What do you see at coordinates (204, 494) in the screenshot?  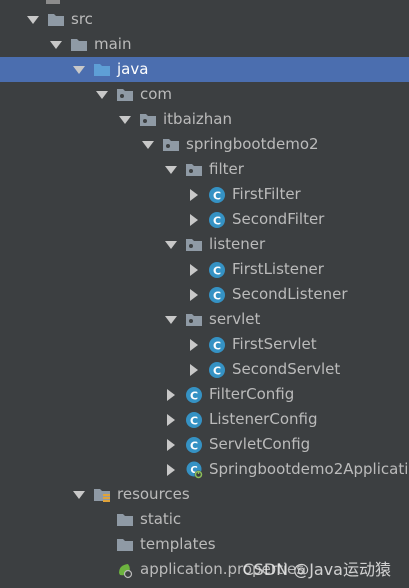 I see `tree-item-resources: resources` at bounding box center [204, 494].